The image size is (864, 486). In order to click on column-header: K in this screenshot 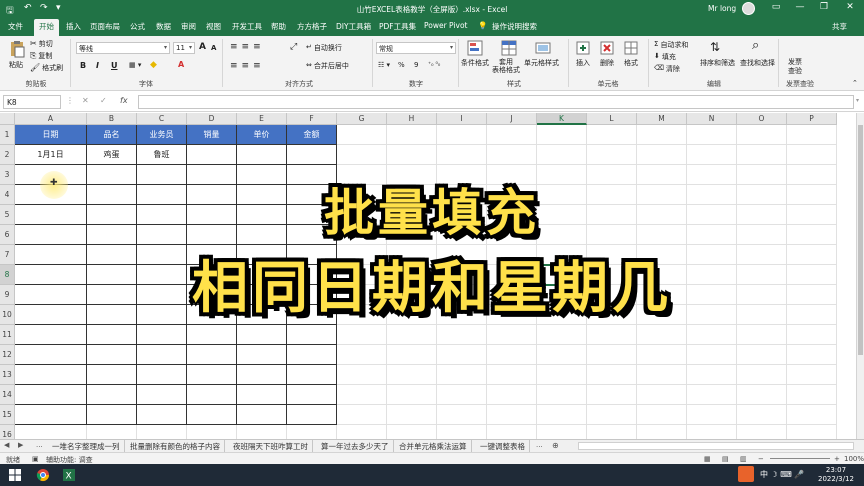, I will do `click(562, 119)`.